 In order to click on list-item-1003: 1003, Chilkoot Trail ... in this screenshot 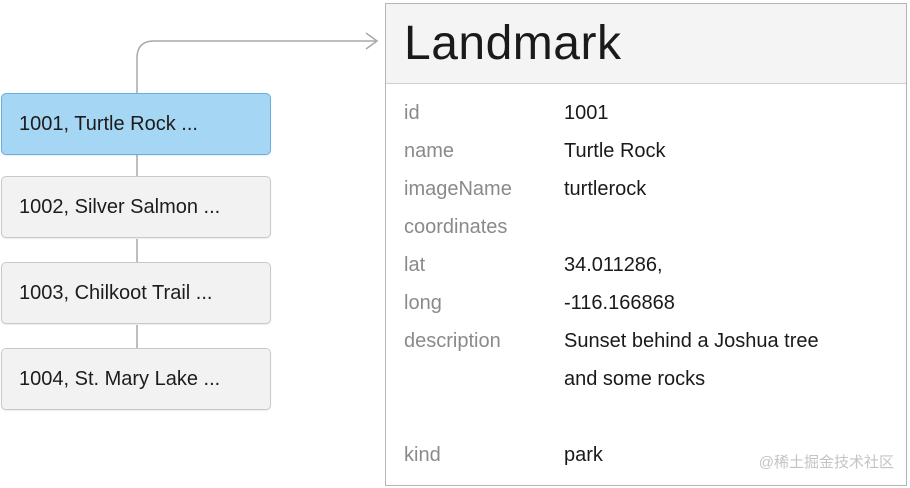, I will do `click(136, 293)`.